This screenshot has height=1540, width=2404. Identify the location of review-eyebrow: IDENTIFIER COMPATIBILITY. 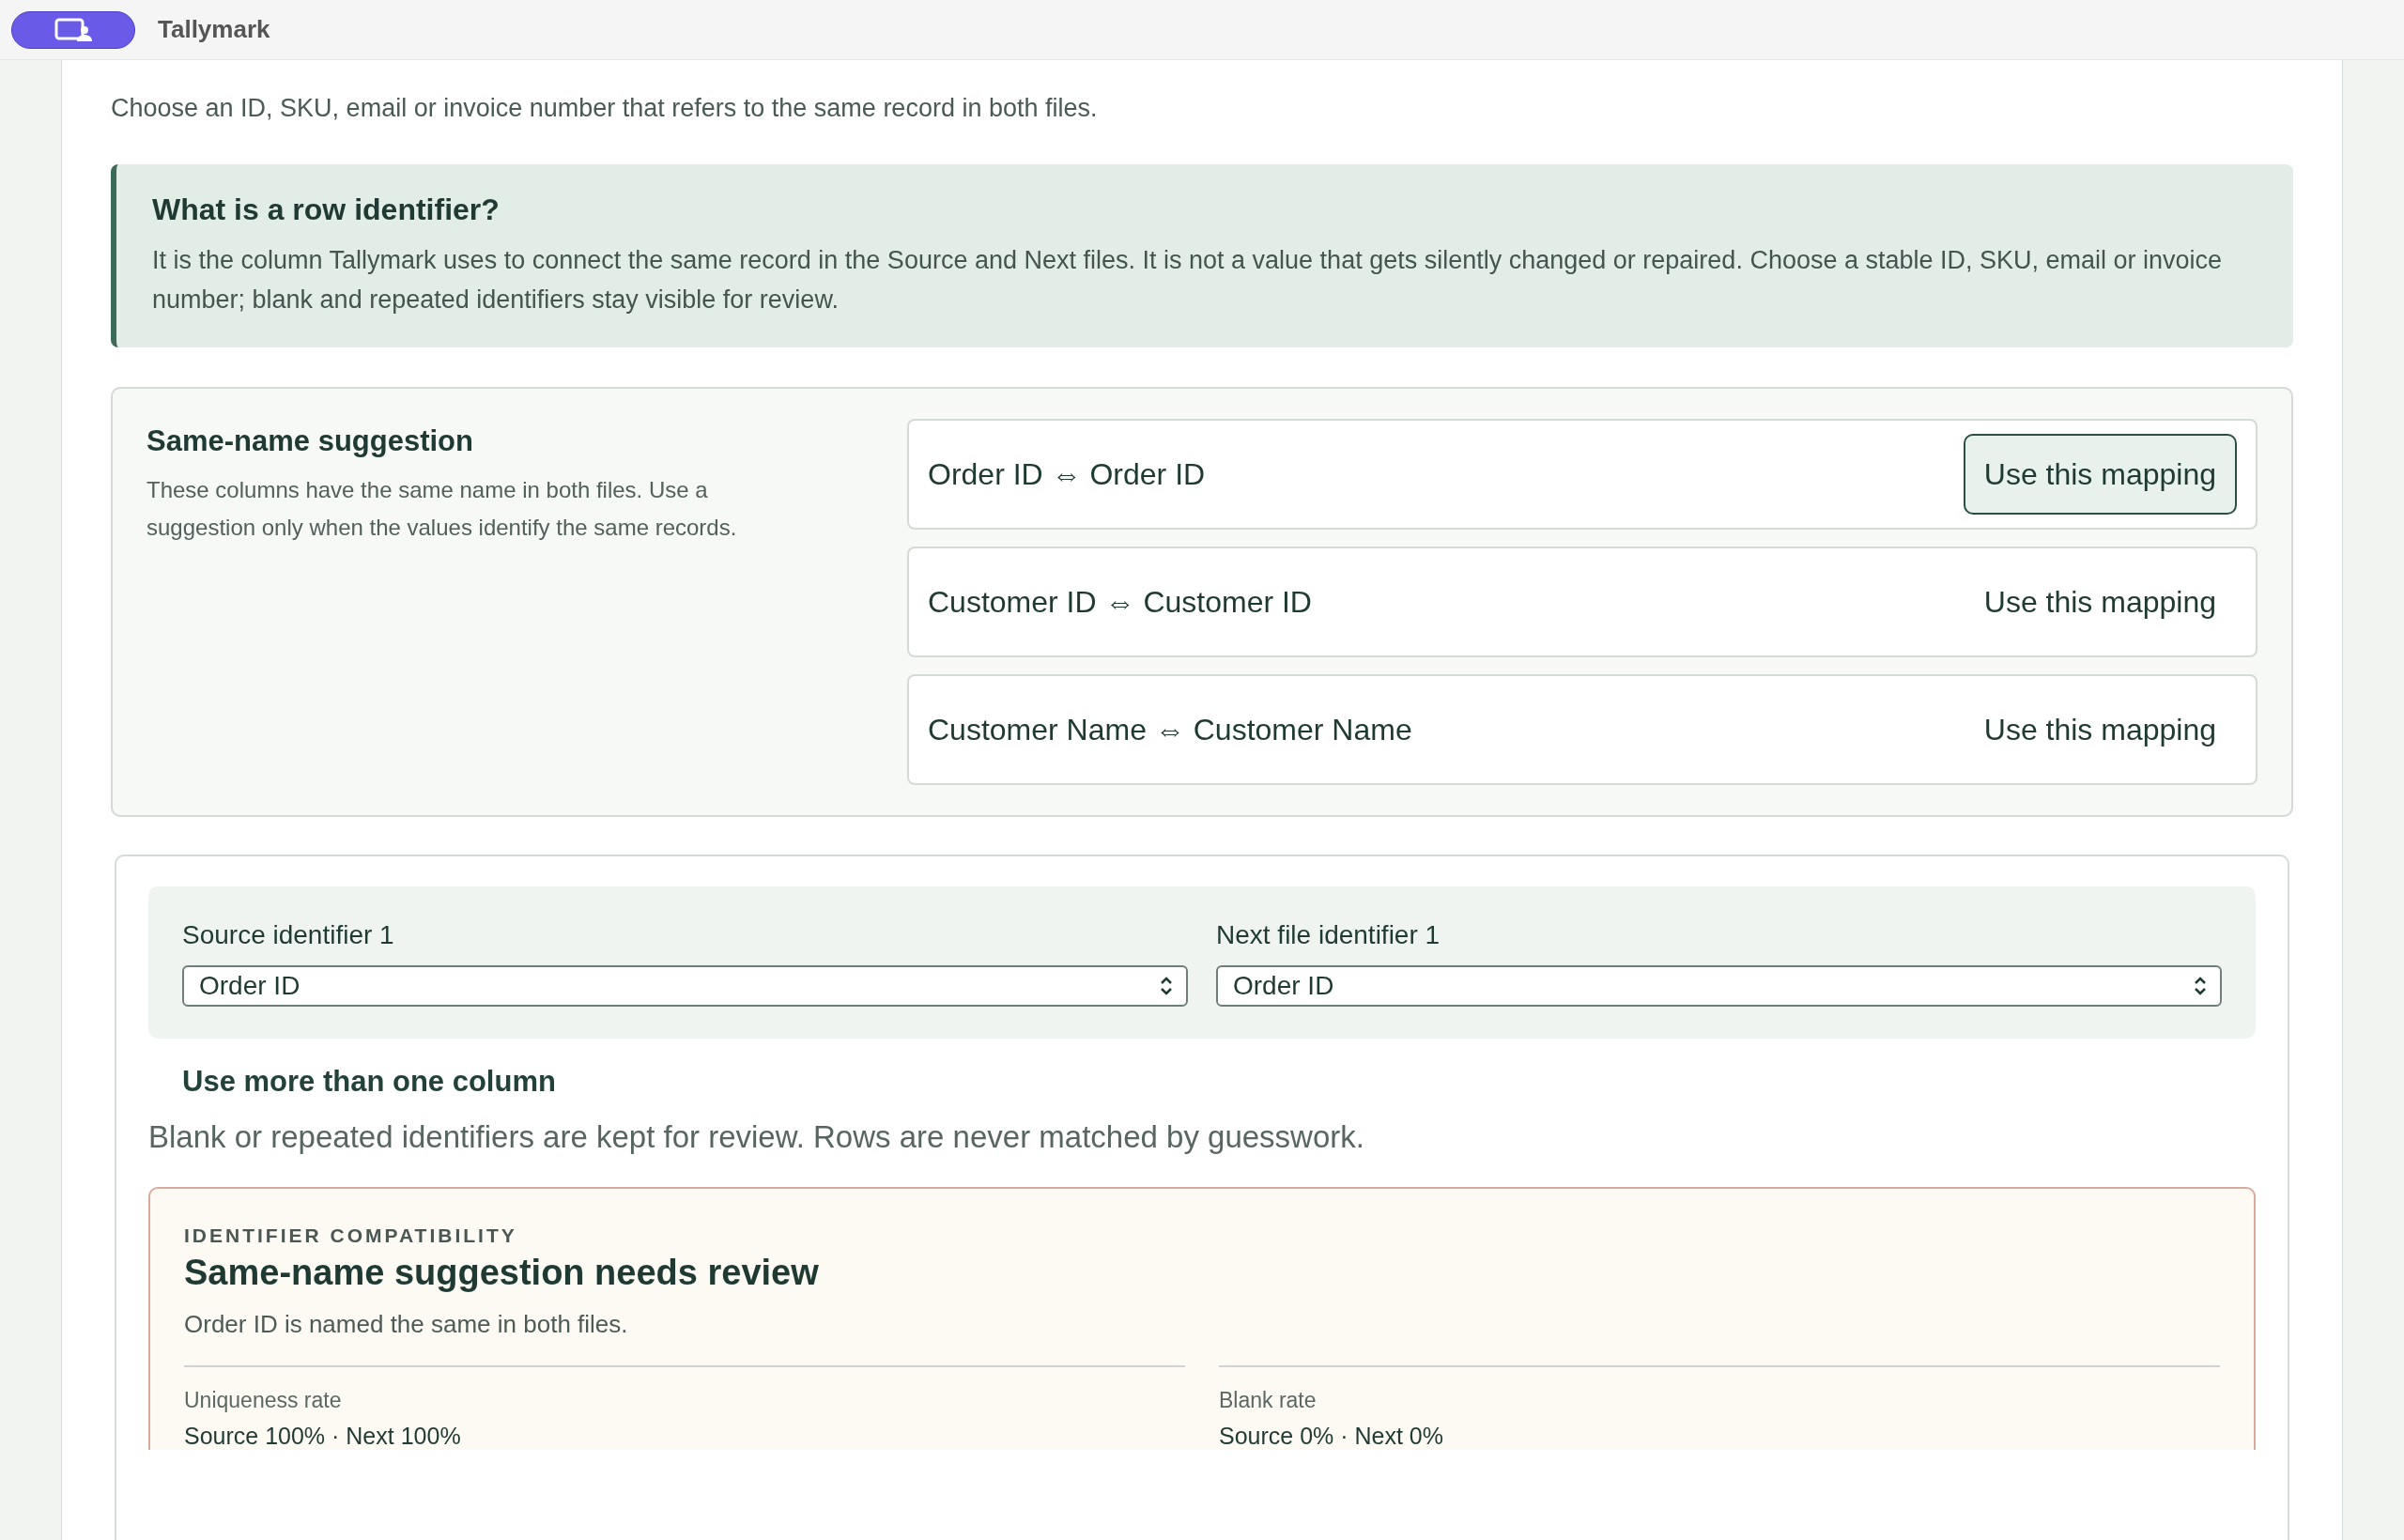
(351, 1235).